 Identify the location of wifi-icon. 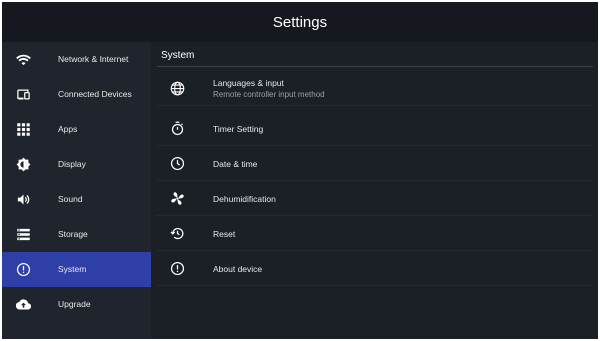
(23, 59).